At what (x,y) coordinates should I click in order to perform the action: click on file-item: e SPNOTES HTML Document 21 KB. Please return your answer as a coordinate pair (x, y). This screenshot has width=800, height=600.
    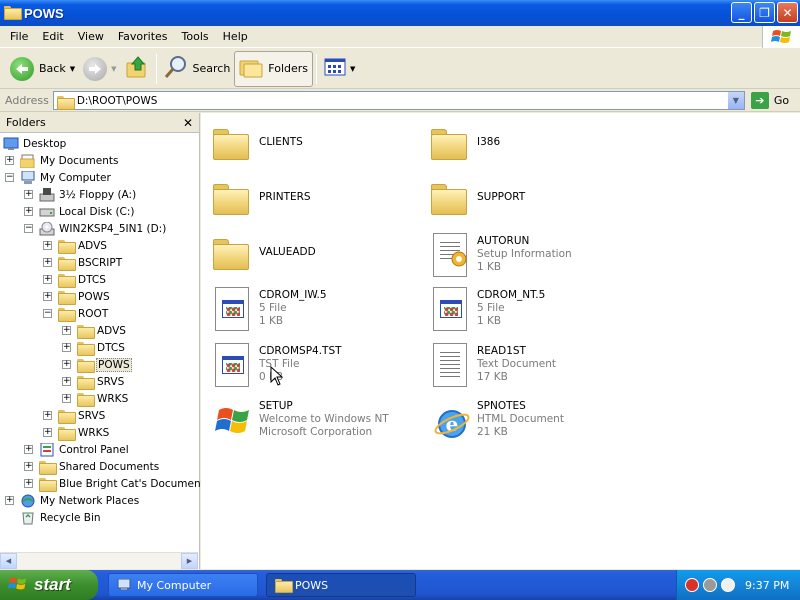
    Looking at the image, I should click on (529, 420).